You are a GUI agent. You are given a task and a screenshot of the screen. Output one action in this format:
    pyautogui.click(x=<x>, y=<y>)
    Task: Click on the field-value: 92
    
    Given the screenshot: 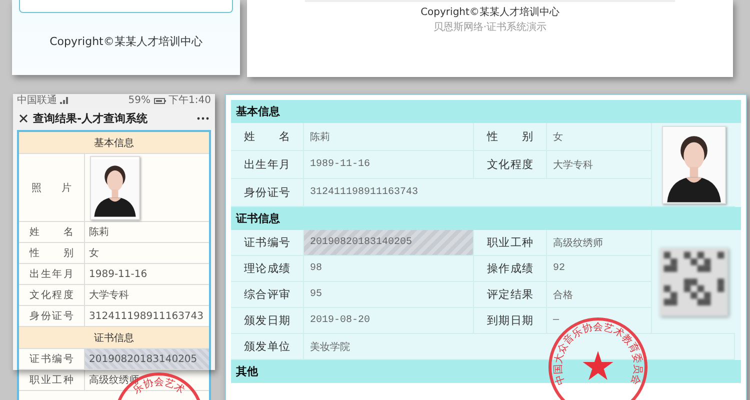 What is the action you would take?
    pyautogui.click(x=599, y=269)
    